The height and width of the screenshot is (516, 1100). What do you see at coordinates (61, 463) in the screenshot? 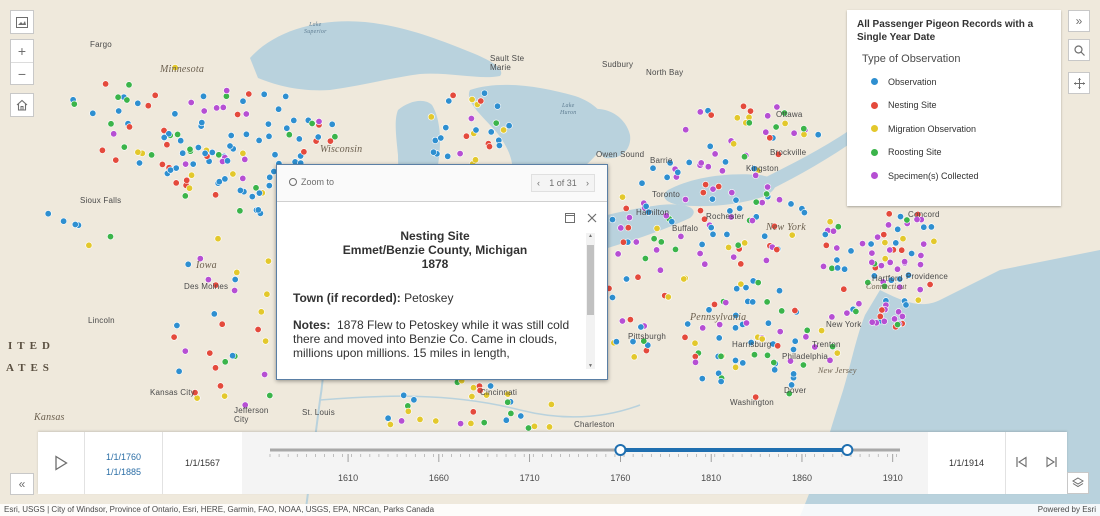
I see `play-button` at bounding box center [61, 463].